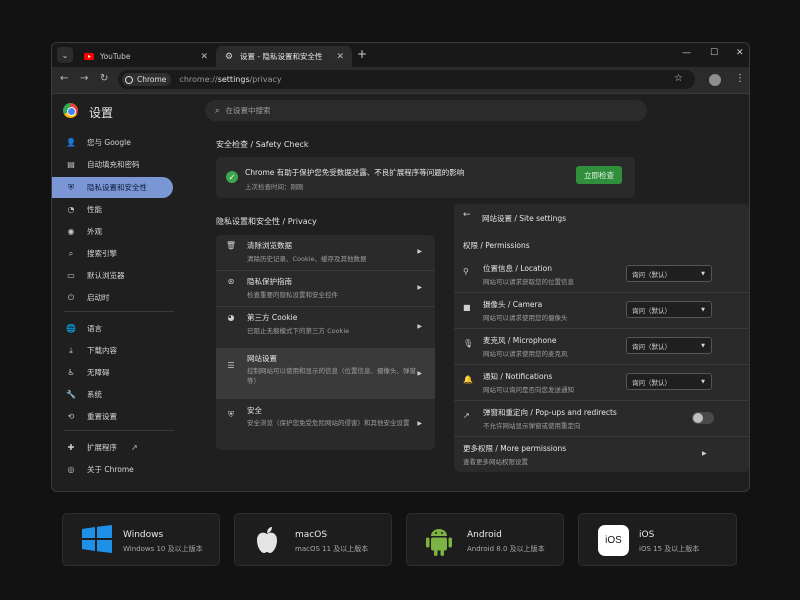 The height and width of the screenshot is (600, 800). What do you see at coordinates (669, 345) in the screenshot?
I see `microphone-select: 询问（默认） ▼` at bounding box center [669, 345].